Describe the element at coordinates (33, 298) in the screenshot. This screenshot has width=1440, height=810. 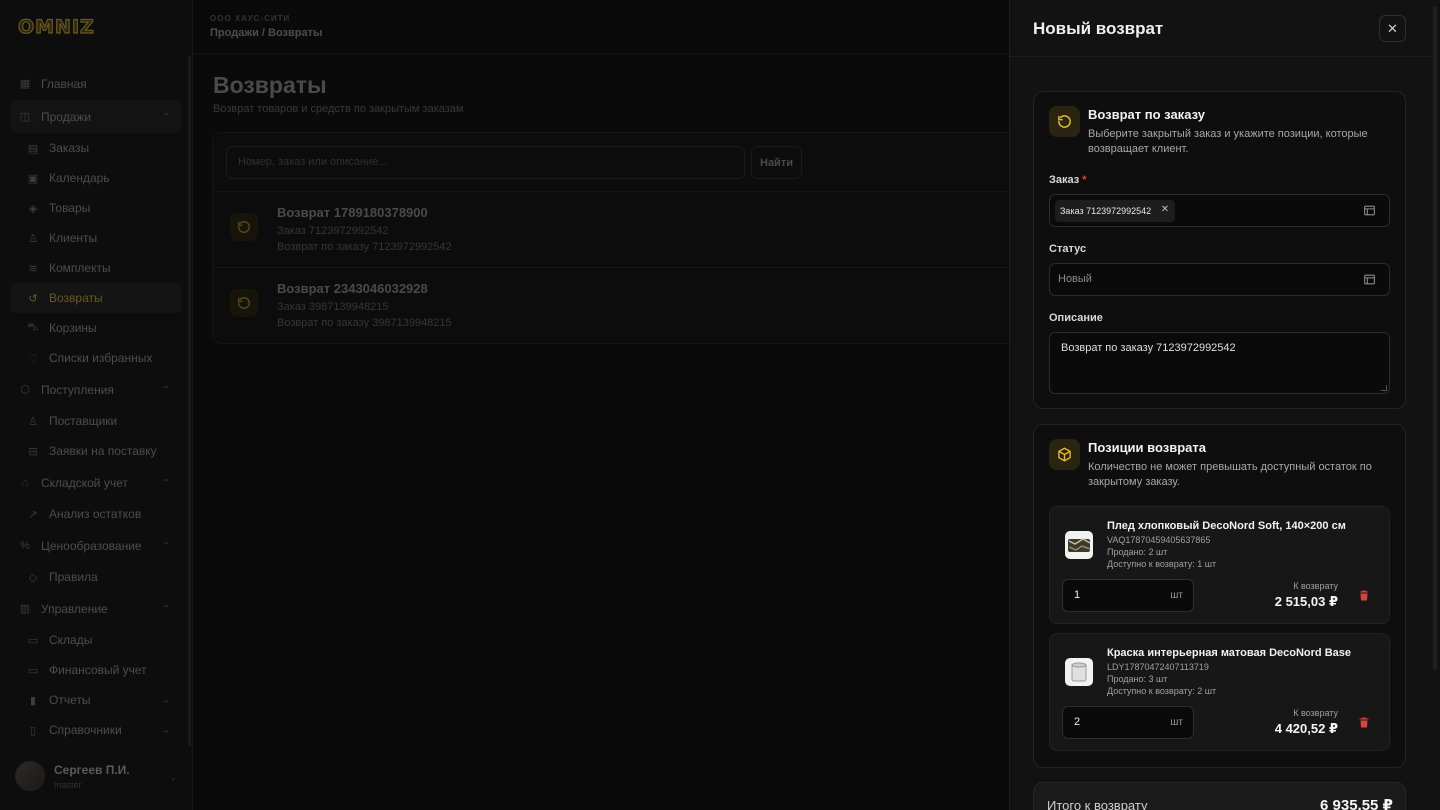
I see `rotate-ccw-icon: ↺` at that location.